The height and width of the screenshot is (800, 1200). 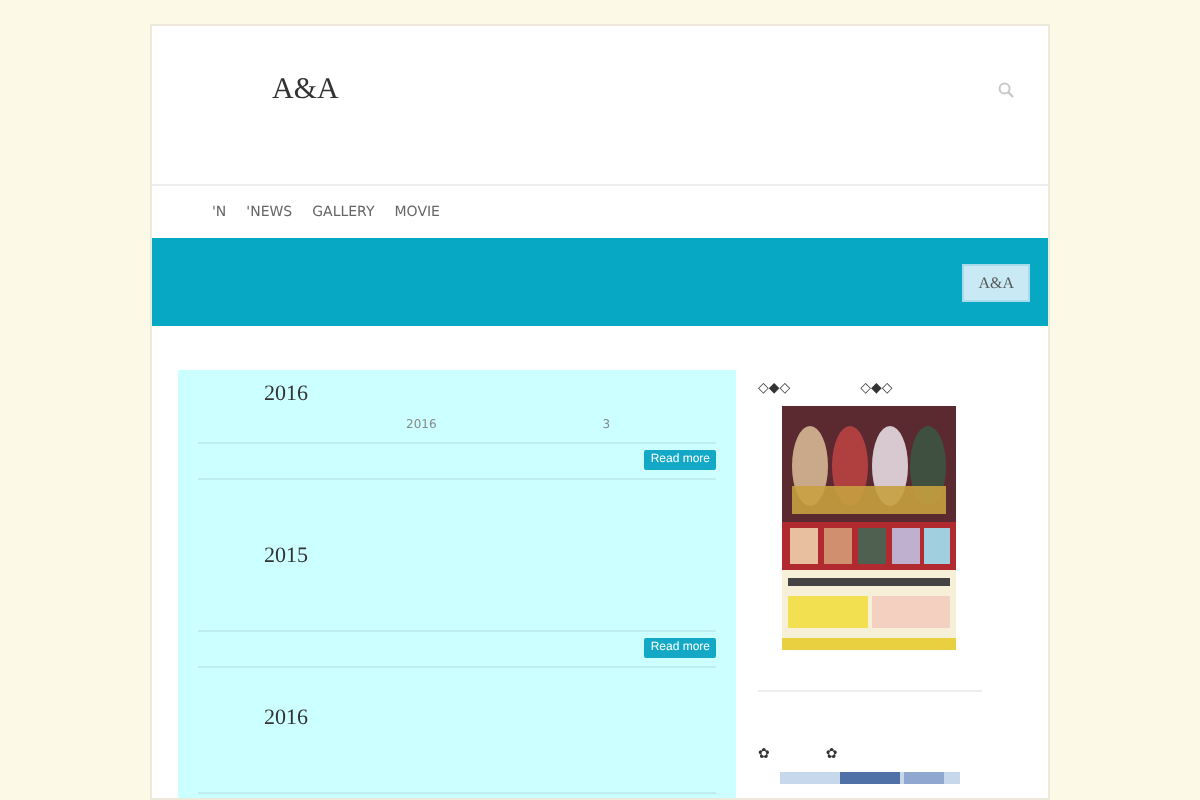 I want to click on banner-button: A&A, so click(x=996, y=282).